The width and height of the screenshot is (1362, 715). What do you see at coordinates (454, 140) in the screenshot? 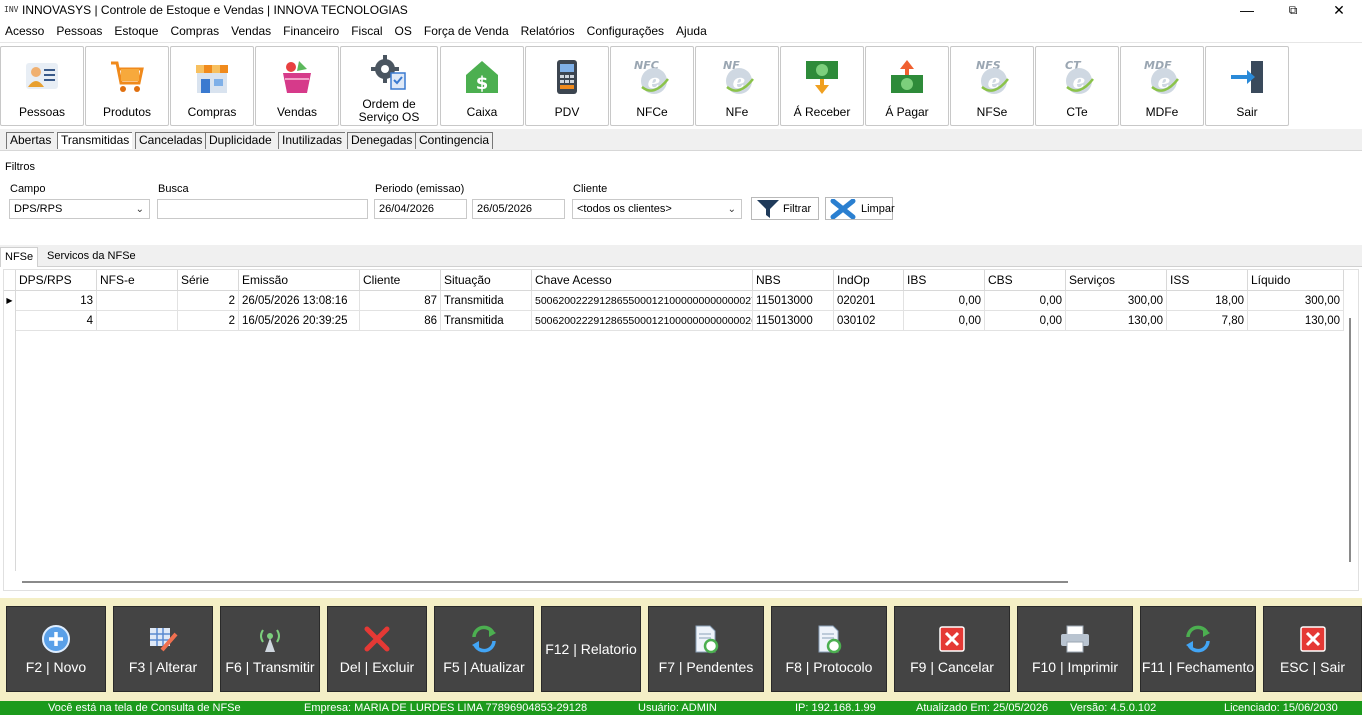
I see `tab-contingencia: Contingencia` at bounding box center [454, 140].